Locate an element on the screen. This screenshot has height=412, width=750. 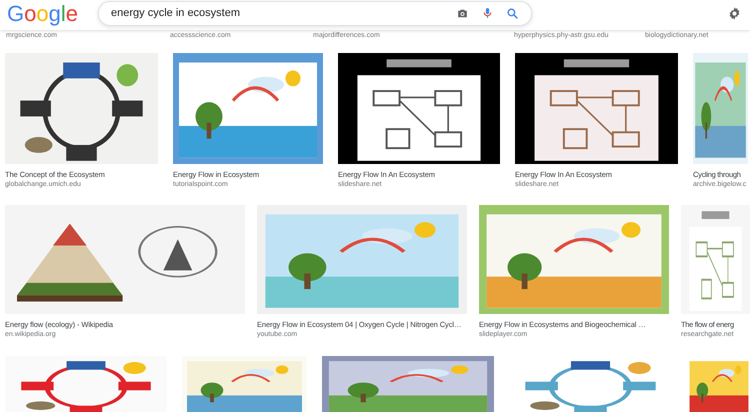
camera-icon is located at coordinates (463, 13).